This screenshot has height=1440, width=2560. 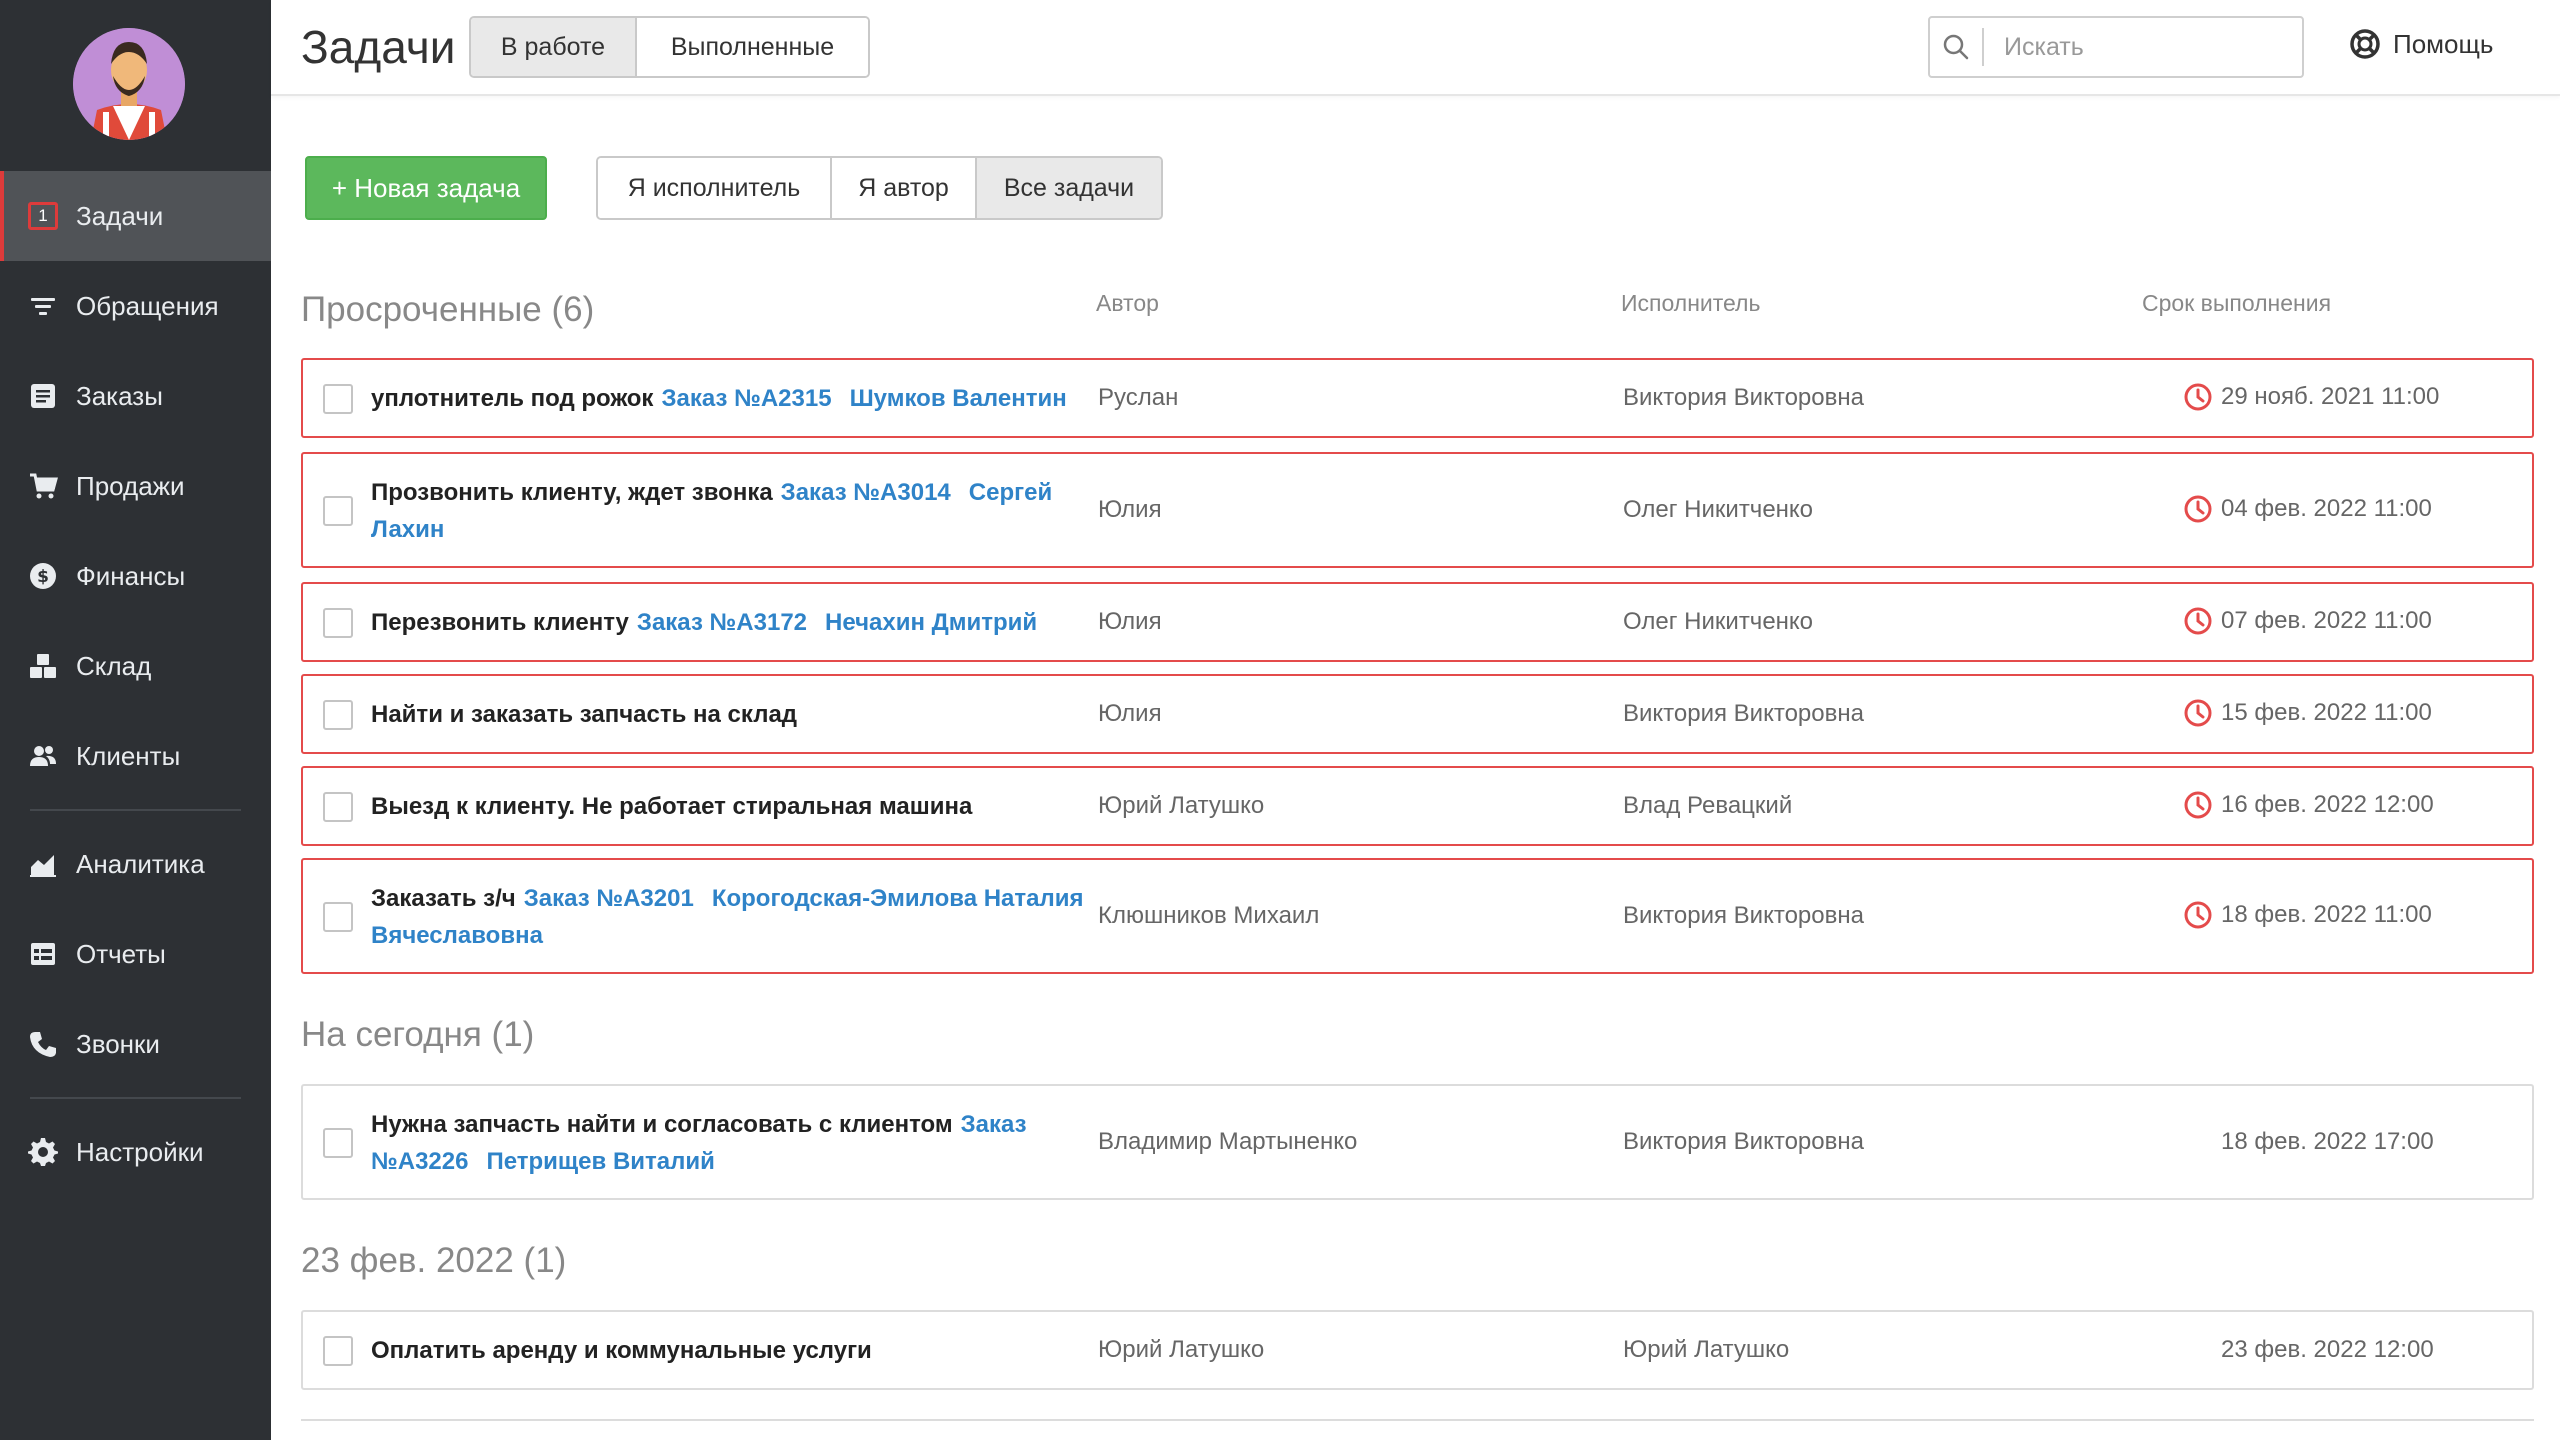 What do you see at coordinates (2443, 43) in the screenshot?
I see `help-label: Помощь` at bounding box center [2443, 43].